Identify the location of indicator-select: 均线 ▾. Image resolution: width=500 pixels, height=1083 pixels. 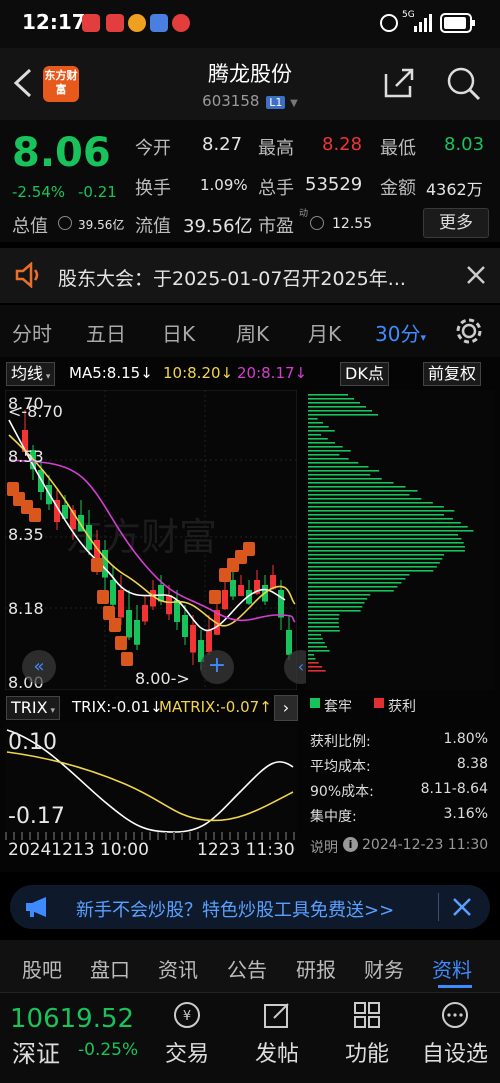
(31, 374).